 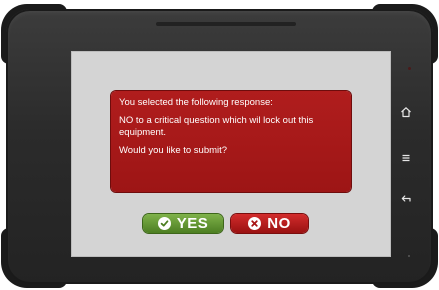 I want to click on yes-button-label: YES, so click(x=192, y=223).